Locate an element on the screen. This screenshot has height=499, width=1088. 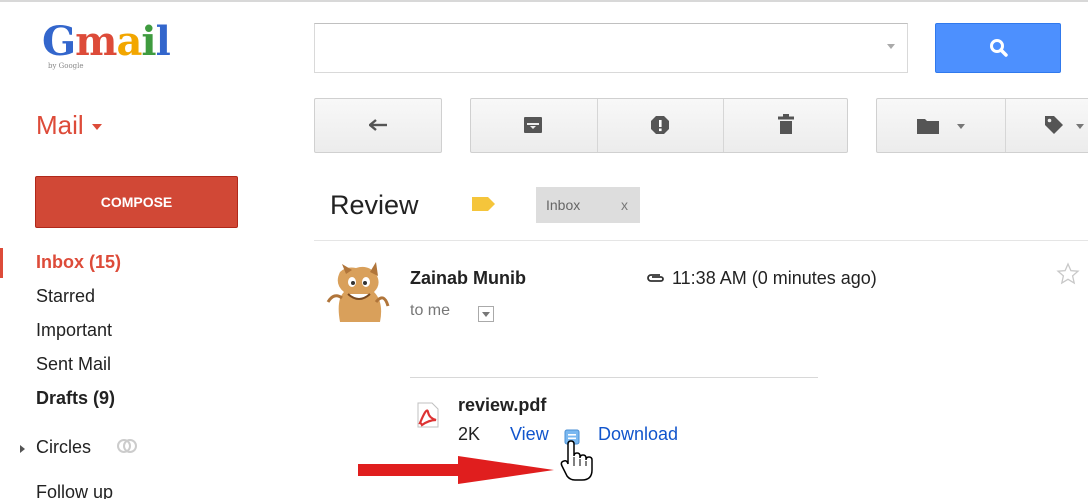
recipient-text: to me is located at coordinates (430, 310).